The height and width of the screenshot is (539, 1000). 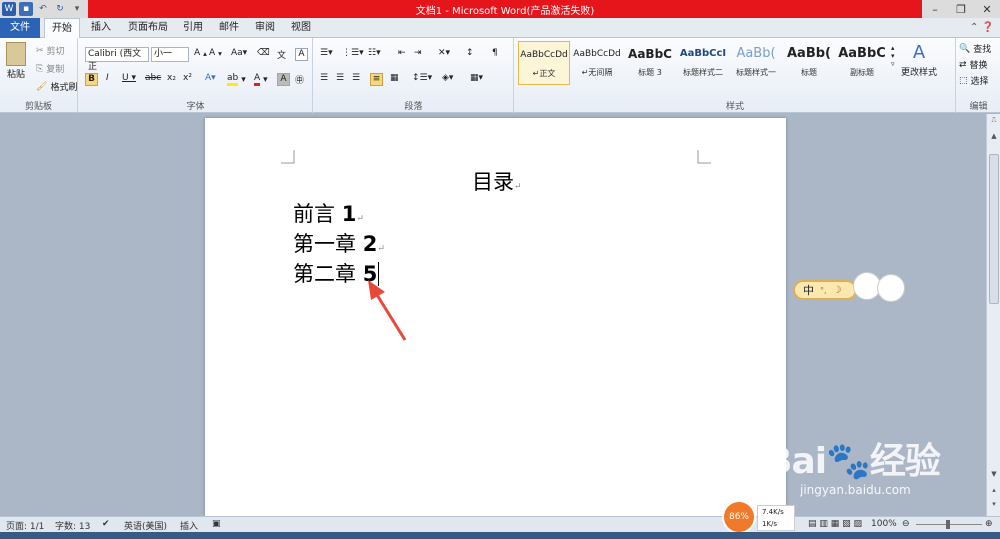 I want to click on numbering-button: ⋮☰▾, so click(x=353, y=53).